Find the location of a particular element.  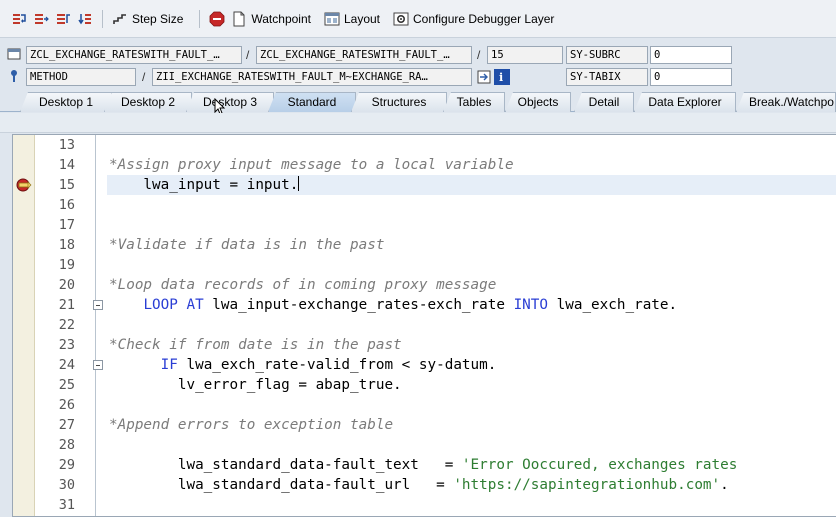

step-size-button: Step Size is located at coordinates (151, 19).